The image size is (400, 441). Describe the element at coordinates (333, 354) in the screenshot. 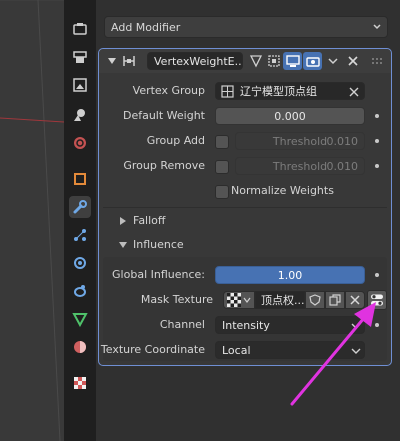

I see `annotation-arrow` at that location.